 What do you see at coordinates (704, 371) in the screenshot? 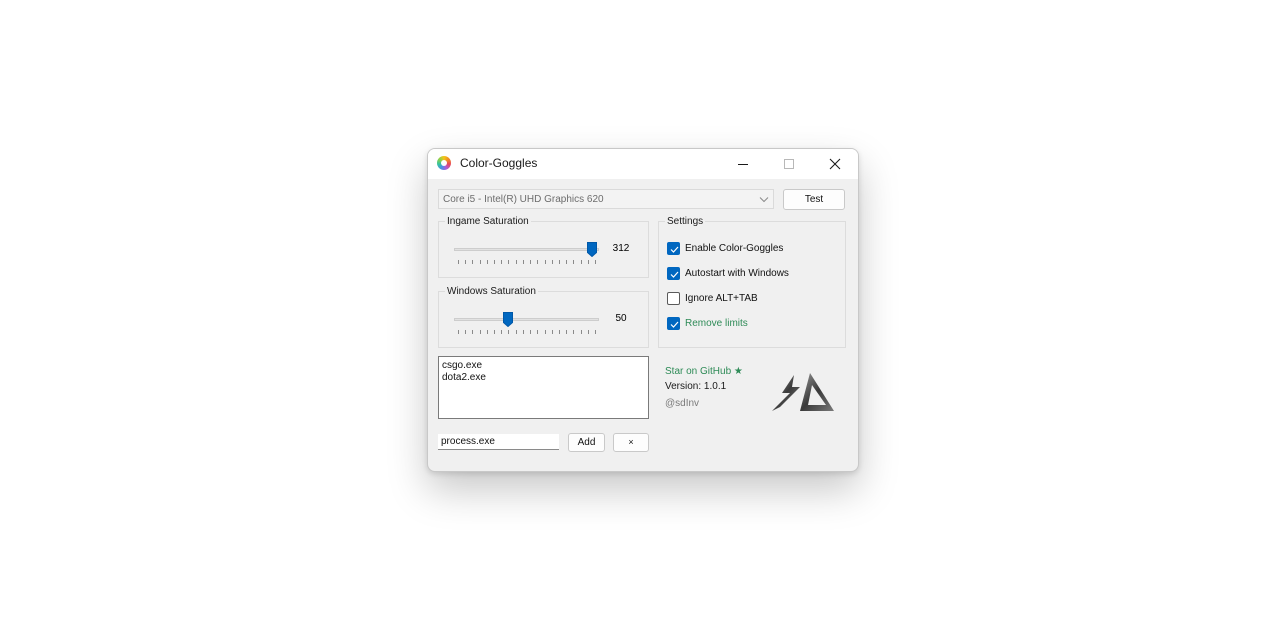
I see `star-on-github-link: Star on GitHub ★` at bounding box center [704, 371].